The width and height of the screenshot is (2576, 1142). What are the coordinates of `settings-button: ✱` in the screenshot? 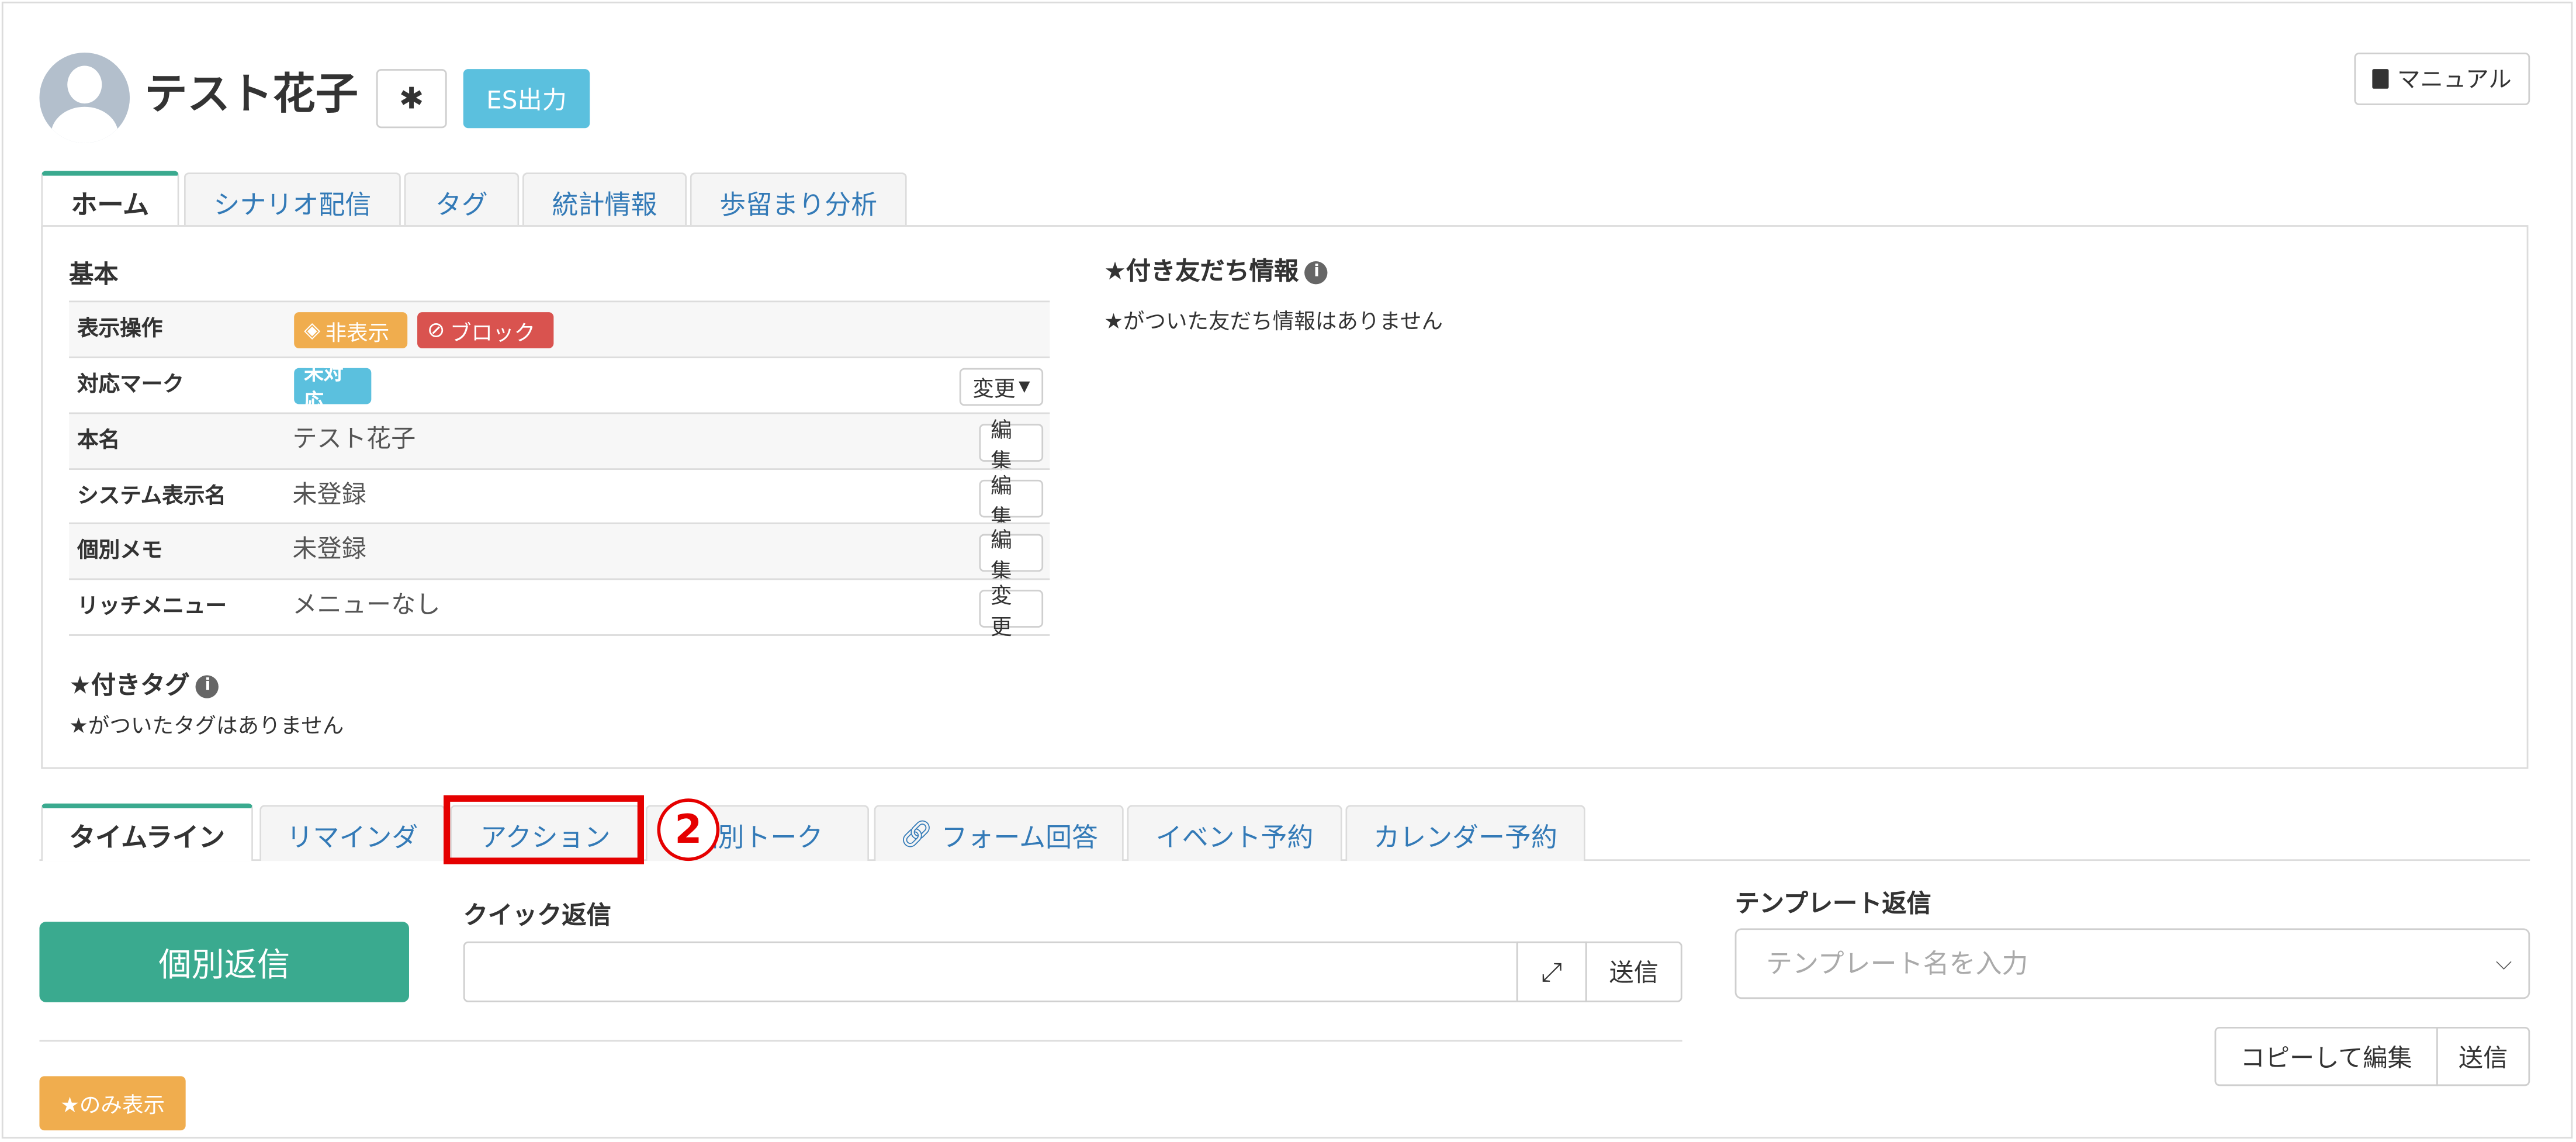 It's located at (411, 99).